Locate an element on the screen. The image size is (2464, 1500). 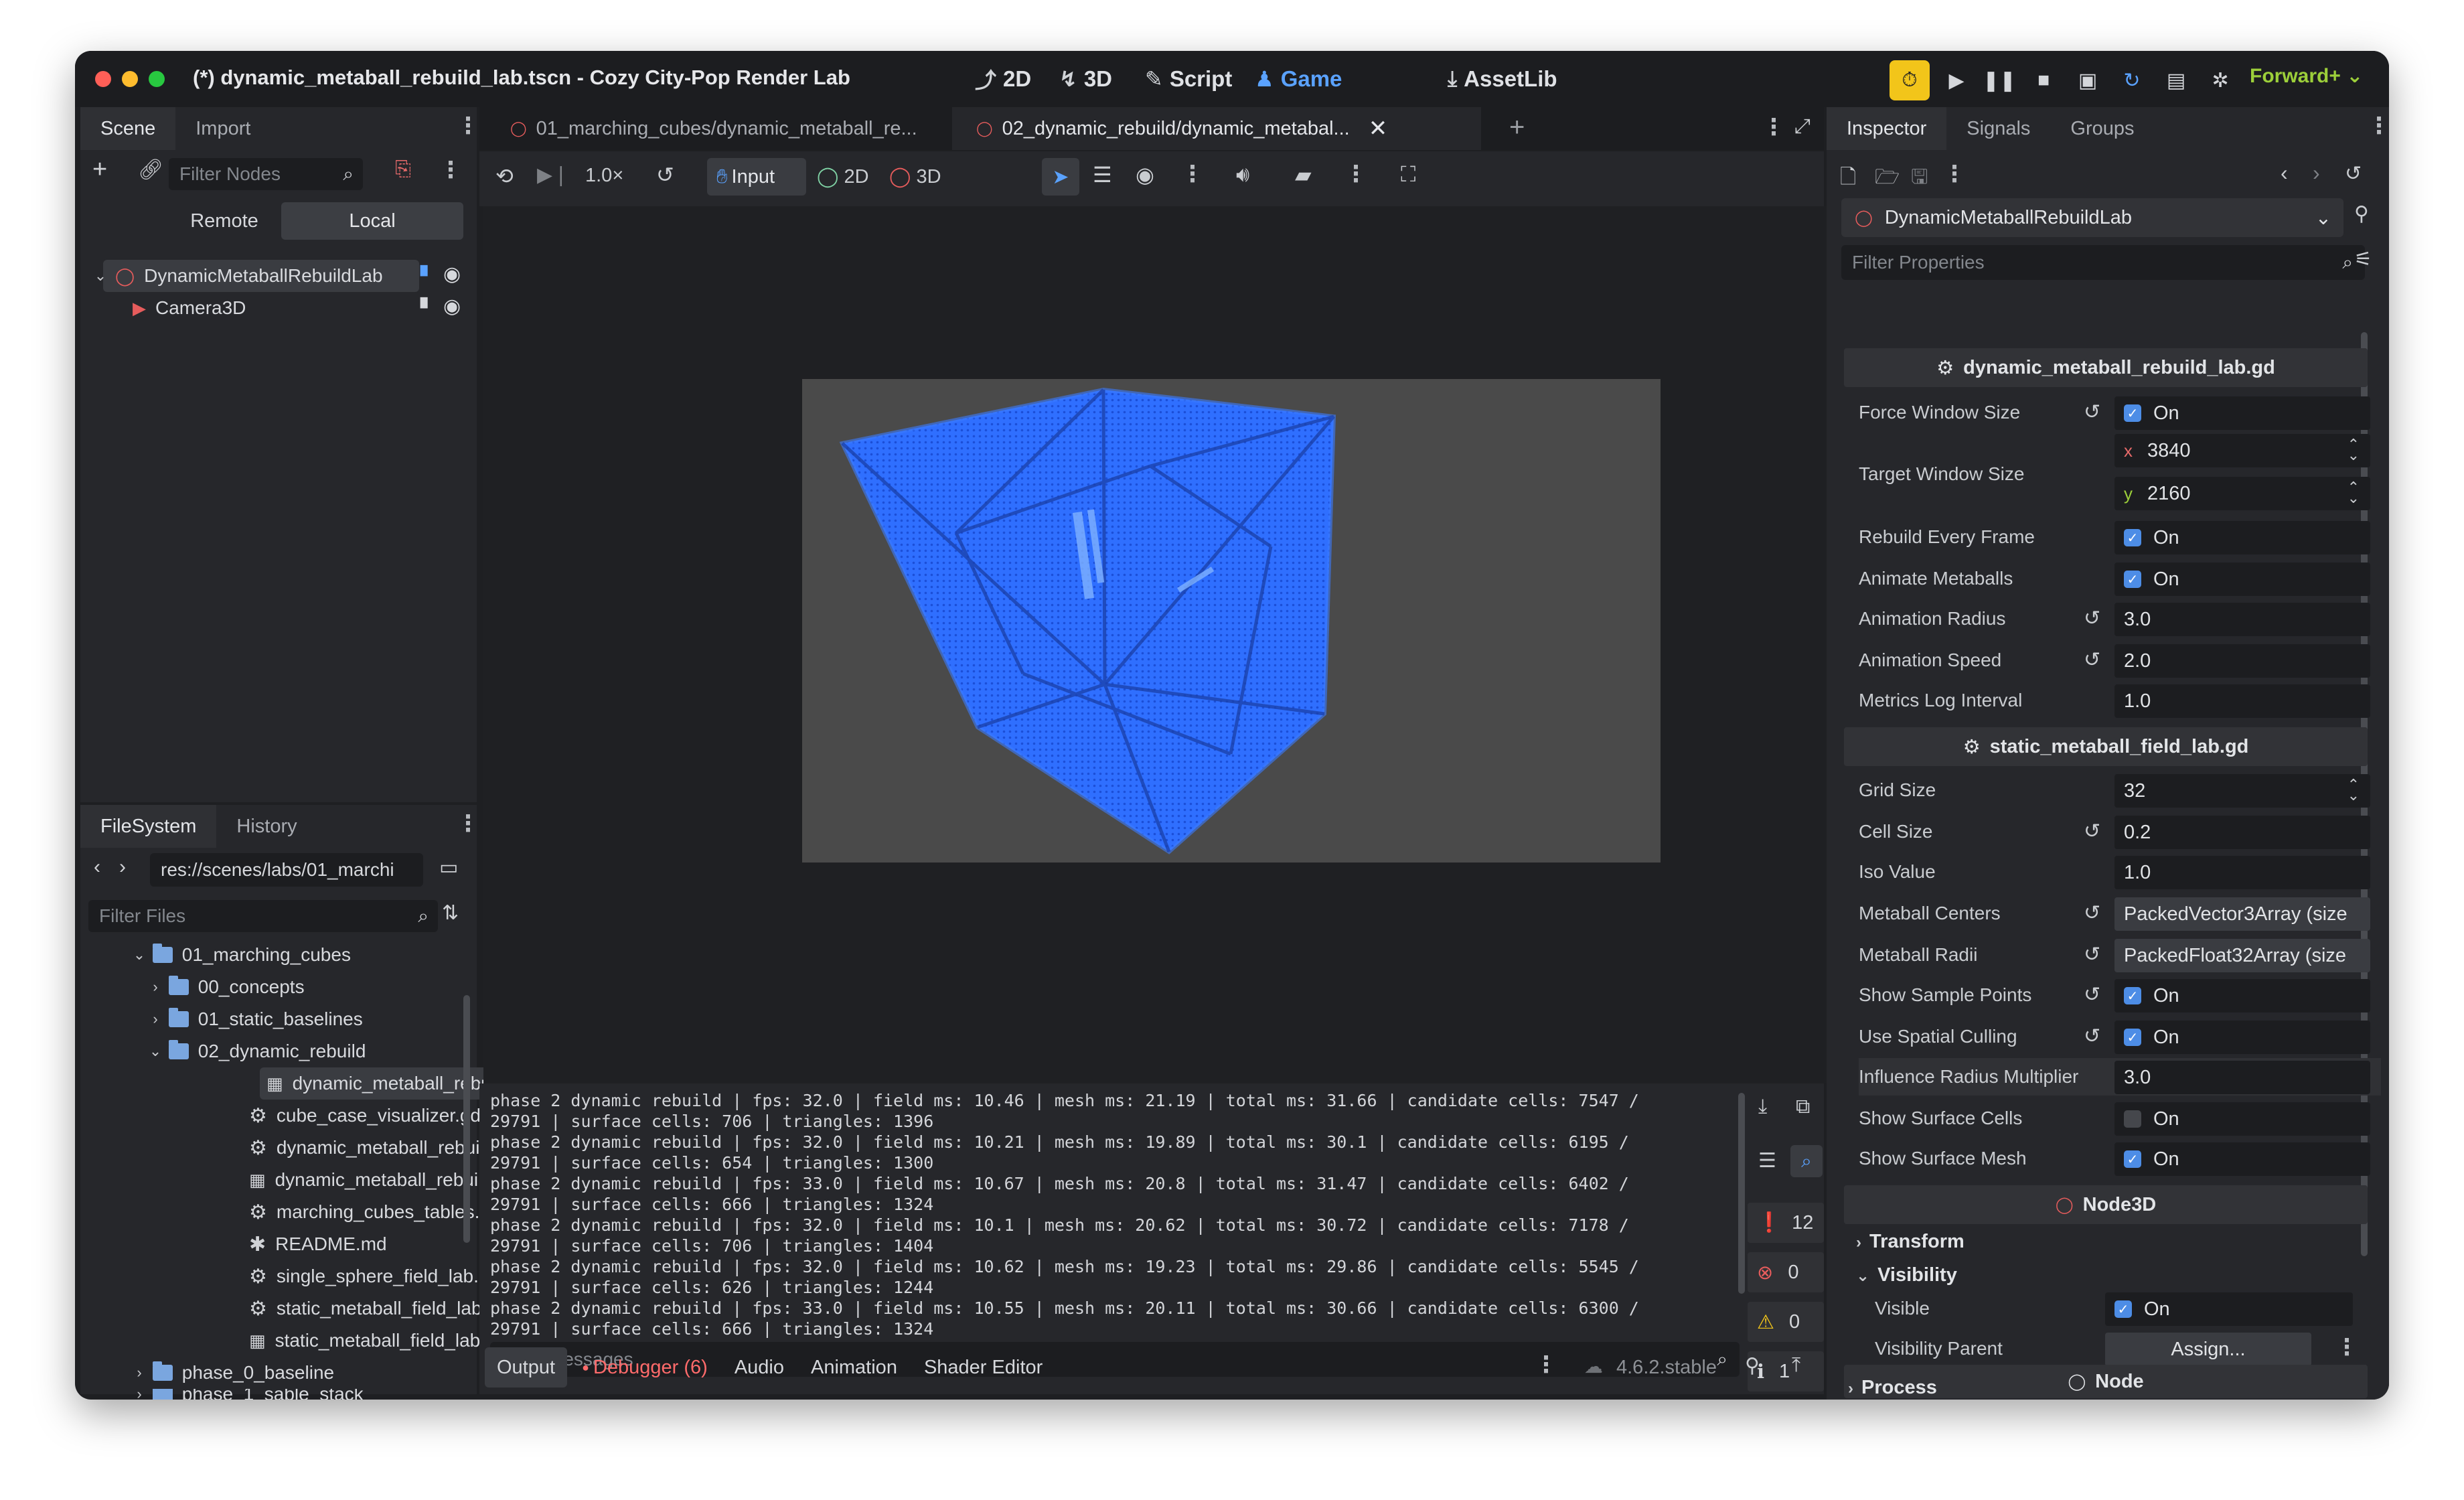
sort-icon: ⇅ is located at coordinates (451, 913).